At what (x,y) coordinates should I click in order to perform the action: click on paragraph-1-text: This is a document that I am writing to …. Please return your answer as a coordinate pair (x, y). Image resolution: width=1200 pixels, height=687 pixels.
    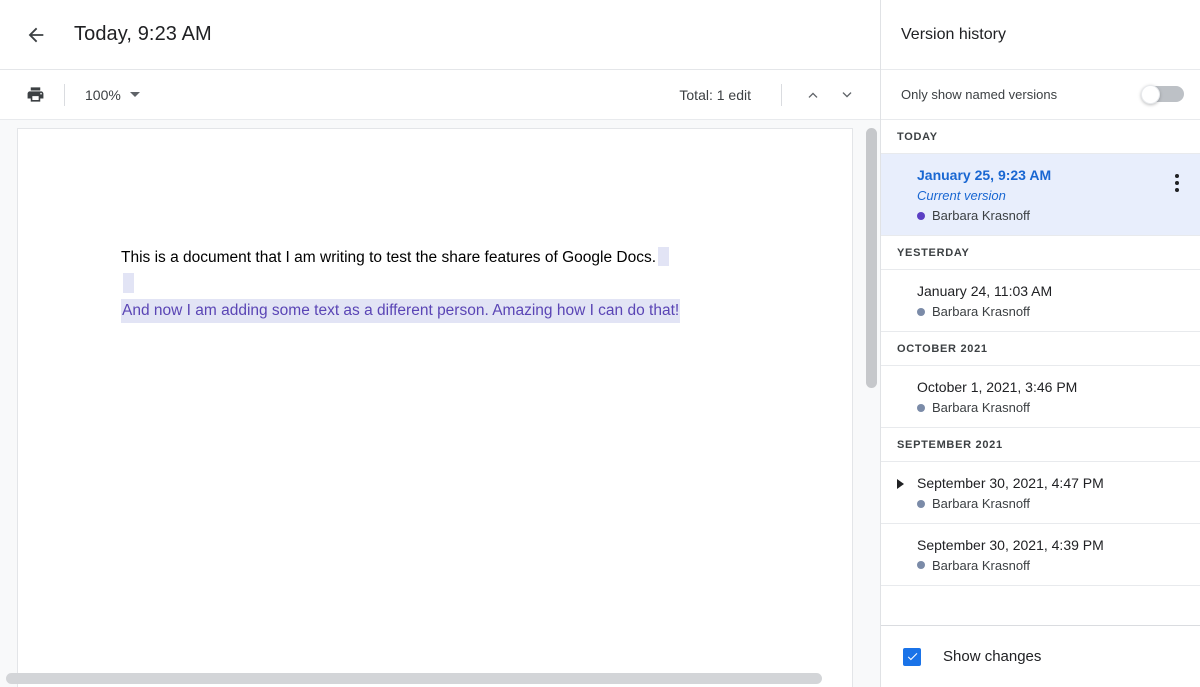
    Looking at the image, I should click on (389, 257).